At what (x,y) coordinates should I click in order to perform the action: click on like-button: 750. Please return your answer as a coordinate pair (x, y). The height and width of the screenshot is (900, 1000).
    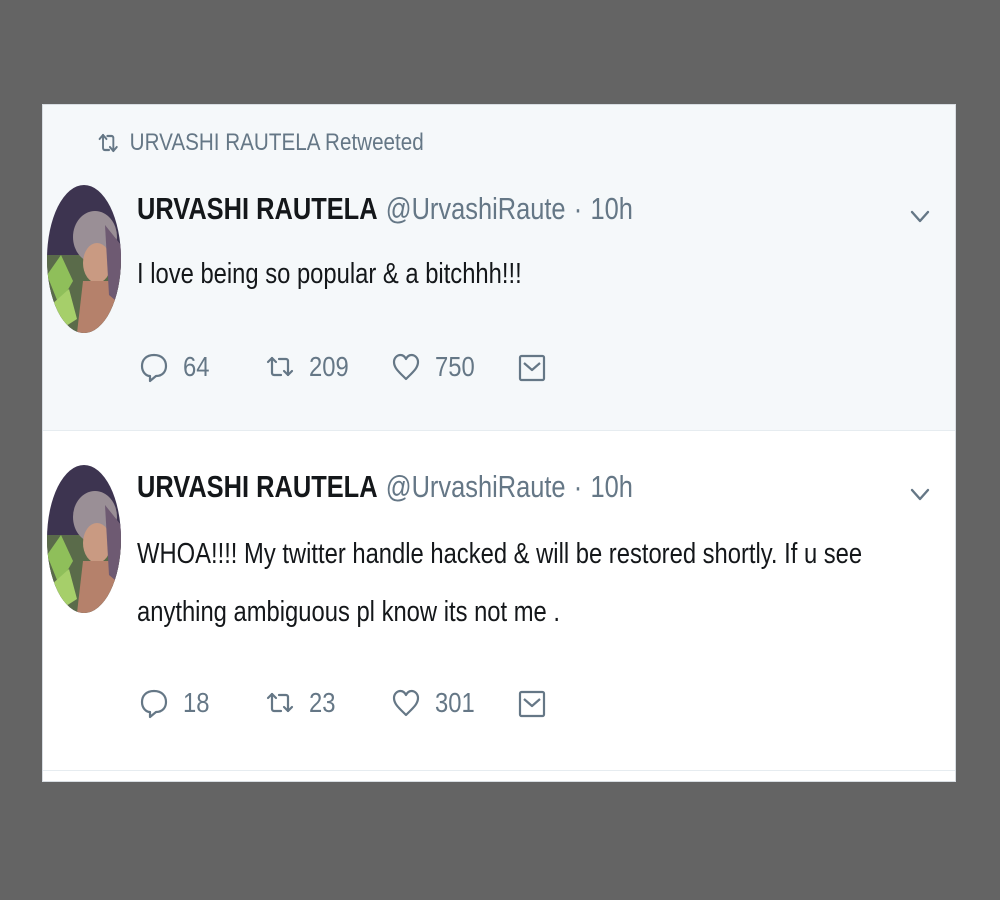
    Looking at the image, I should click on (454, 367).